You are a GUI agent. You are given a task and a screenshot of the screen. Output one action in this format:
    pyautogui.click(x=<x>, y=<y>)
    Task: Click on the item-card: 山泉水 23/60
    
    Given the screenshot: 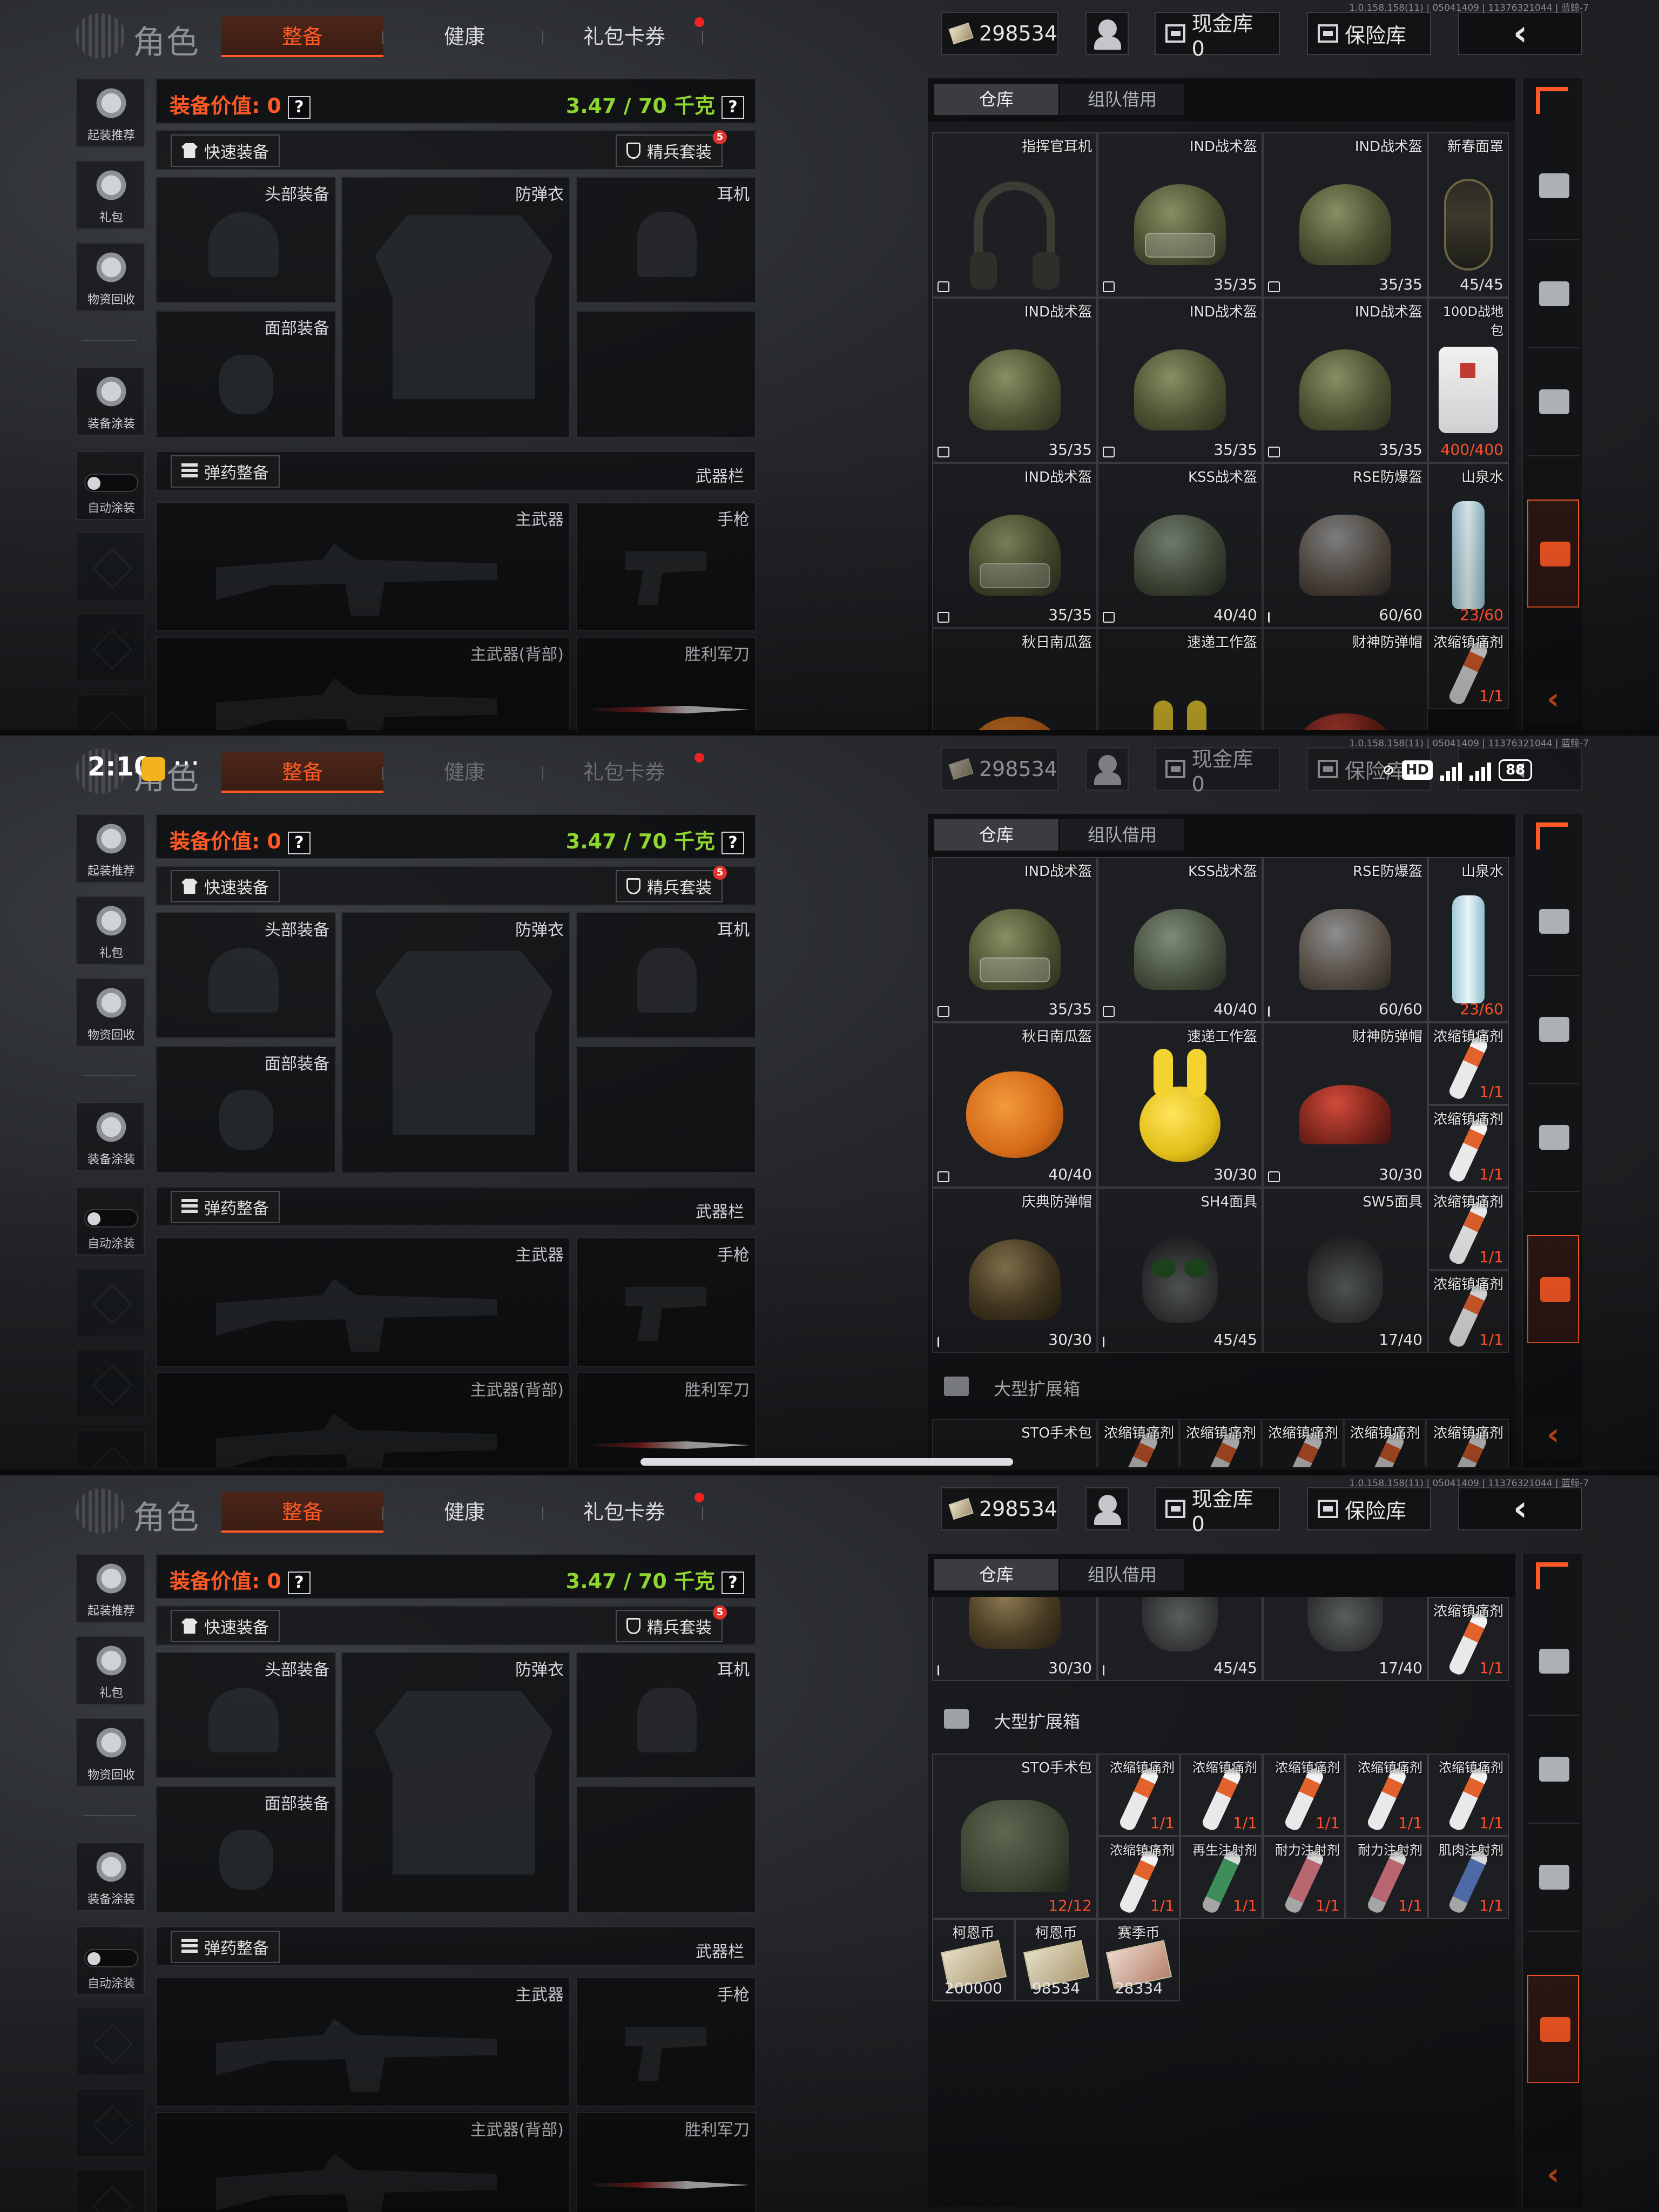 What is the action you would take?
    pyautogui.click(x=1468, y=939)
    